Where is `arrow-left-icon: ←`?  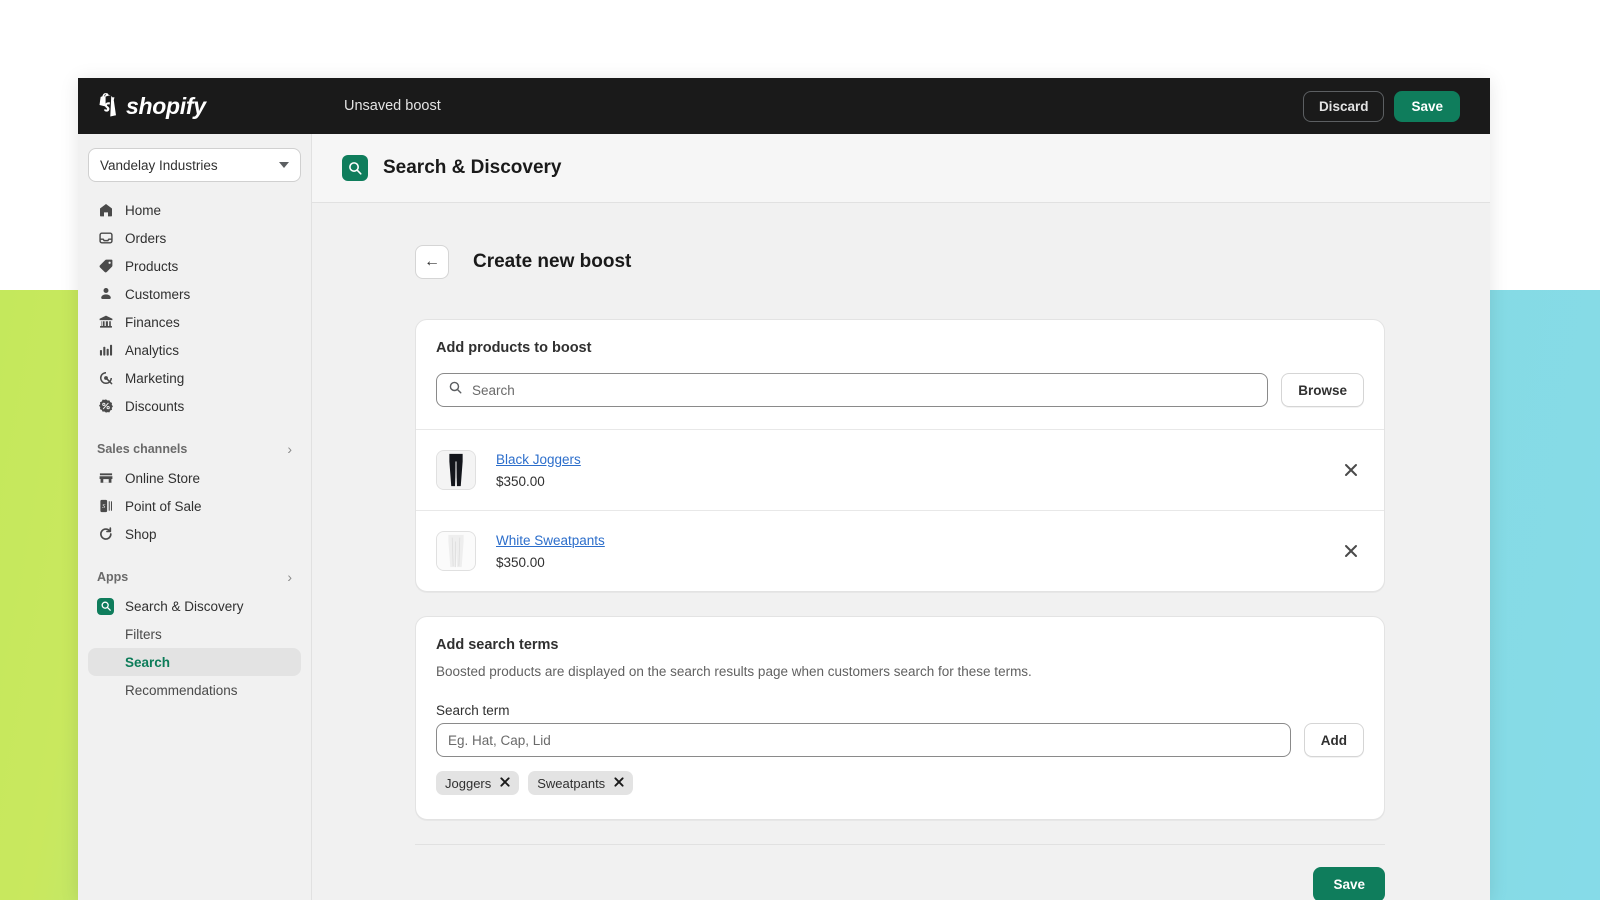
arrow-left-icon: ← is located at coordinates (432, 261).